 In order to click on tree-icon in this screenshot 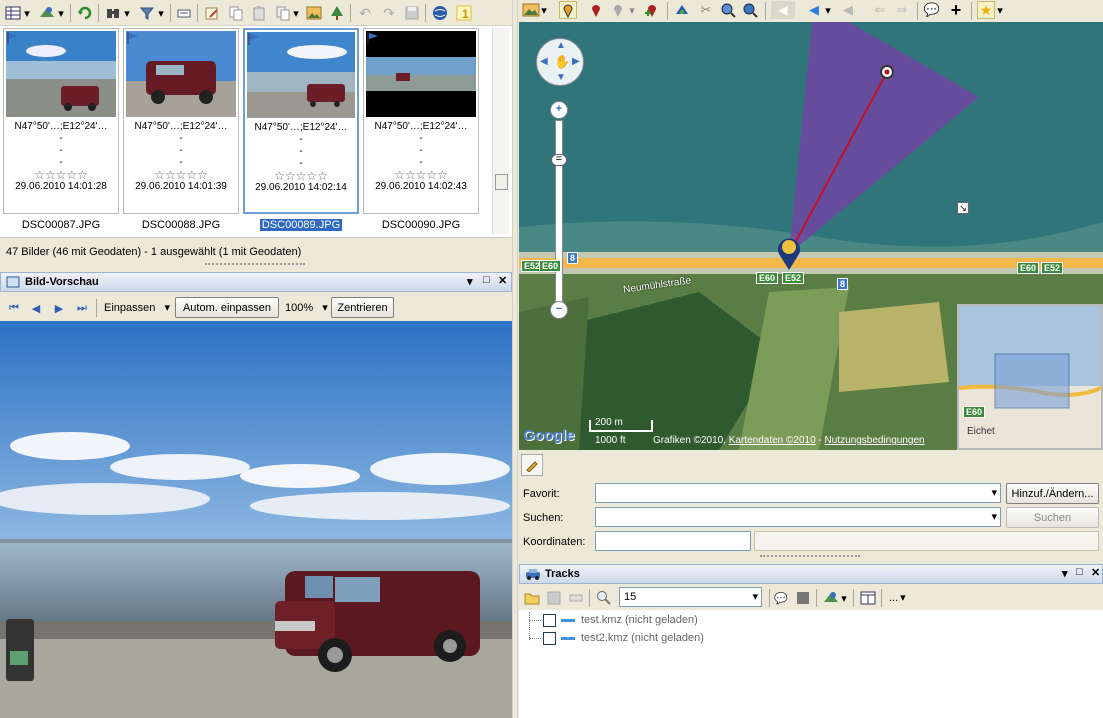, I will do `click(337, 13)`.